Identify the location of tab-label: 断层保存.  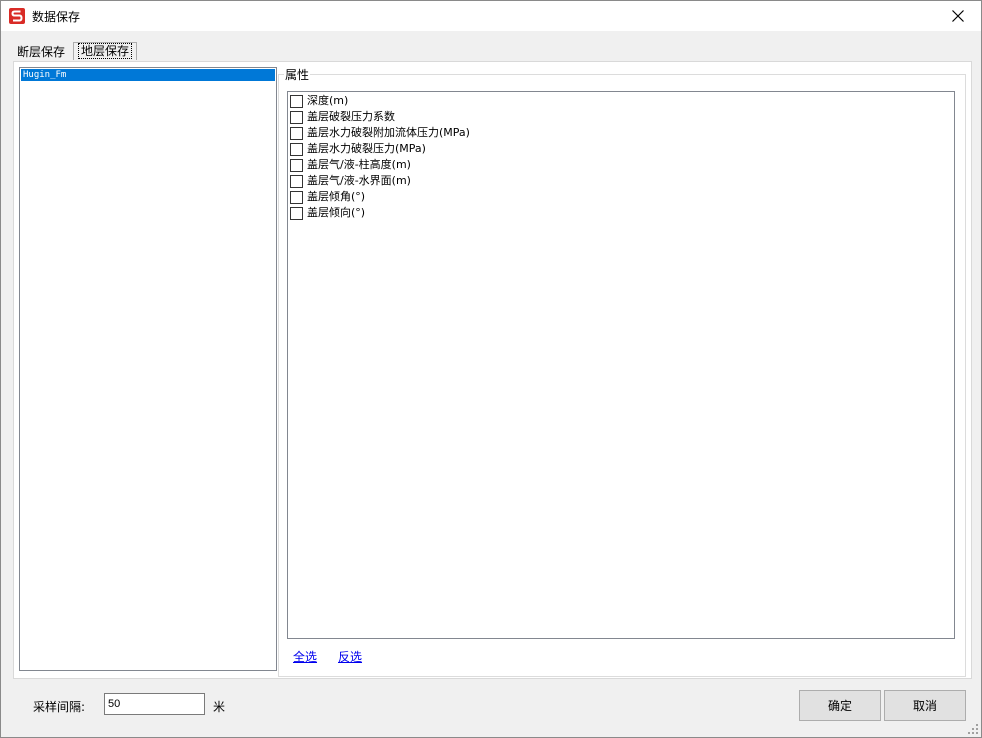
(41, 52).